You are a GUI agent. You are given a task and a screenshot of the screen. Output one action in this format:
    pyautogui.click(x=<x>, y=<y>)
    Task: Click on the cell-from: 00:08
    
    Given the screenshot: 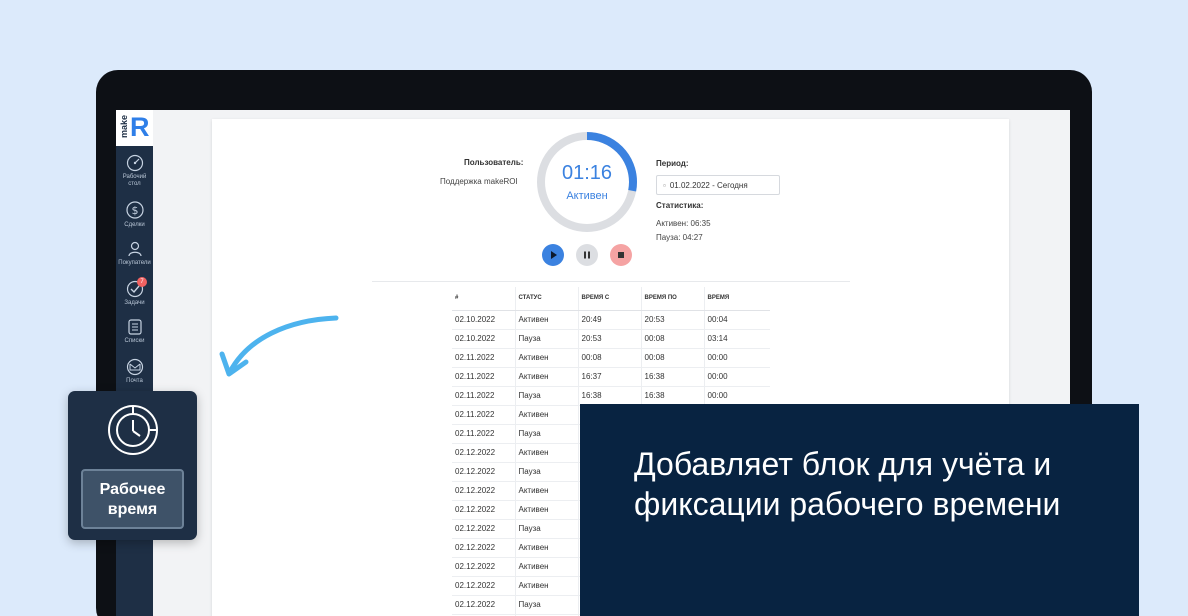 What is the action you would take?
    pyautogui.click(x=609, y=358)
    